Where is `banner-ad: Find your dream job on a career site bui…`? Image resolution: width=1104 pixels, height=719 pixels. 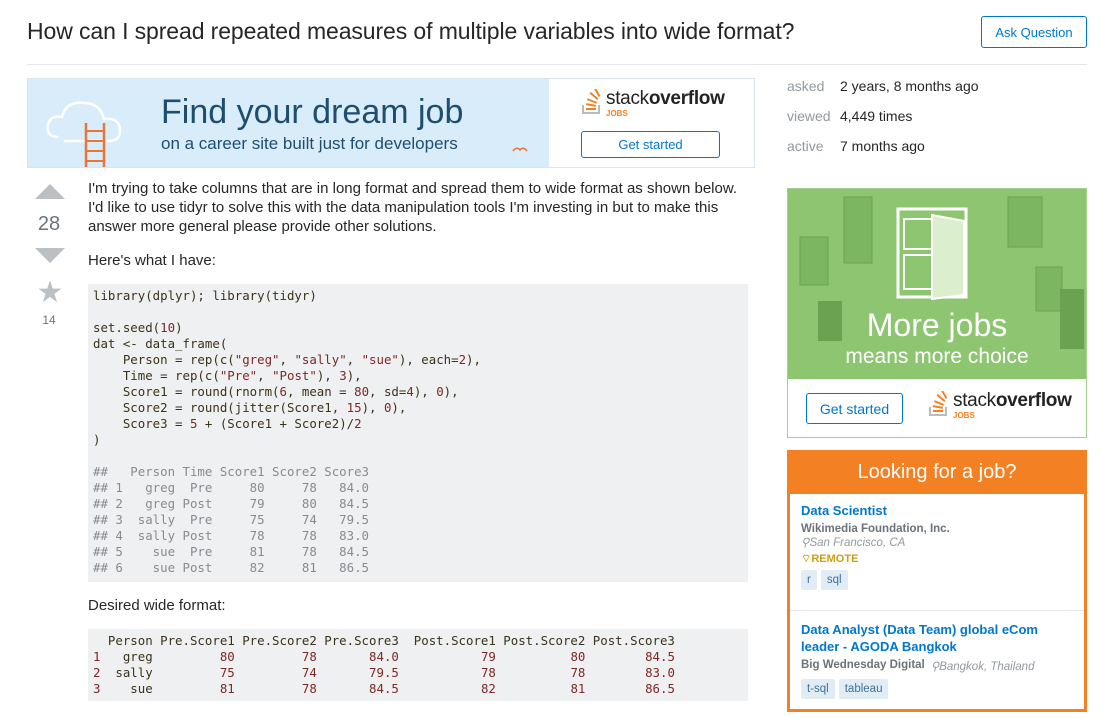 banner-ad: Find your dream job on a career site bui… is located at coordinates (391, 123).